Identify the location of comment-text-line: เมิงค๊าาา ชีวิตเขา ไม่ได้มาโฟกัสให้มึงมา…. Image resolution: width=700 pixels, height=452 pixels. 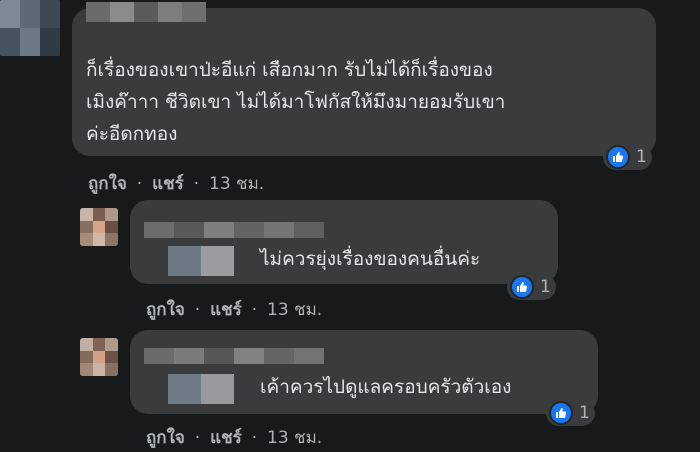
(296, 102).